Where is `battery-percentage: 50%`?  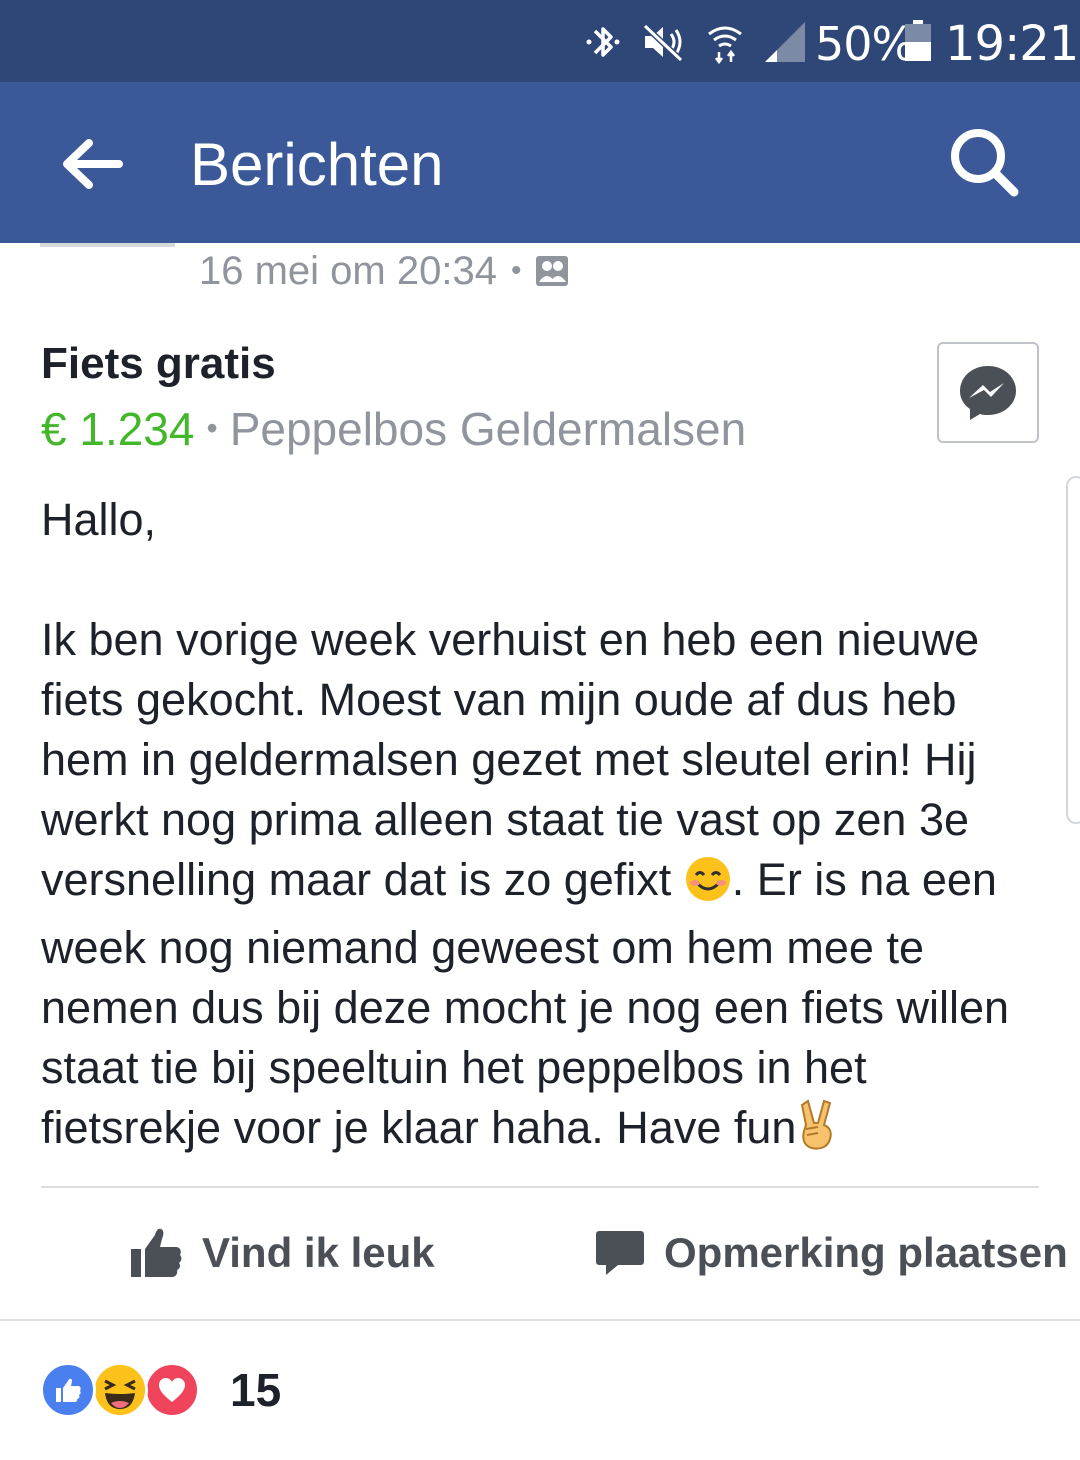
battery-percentage: 50% is located at coordinates (865, 44).